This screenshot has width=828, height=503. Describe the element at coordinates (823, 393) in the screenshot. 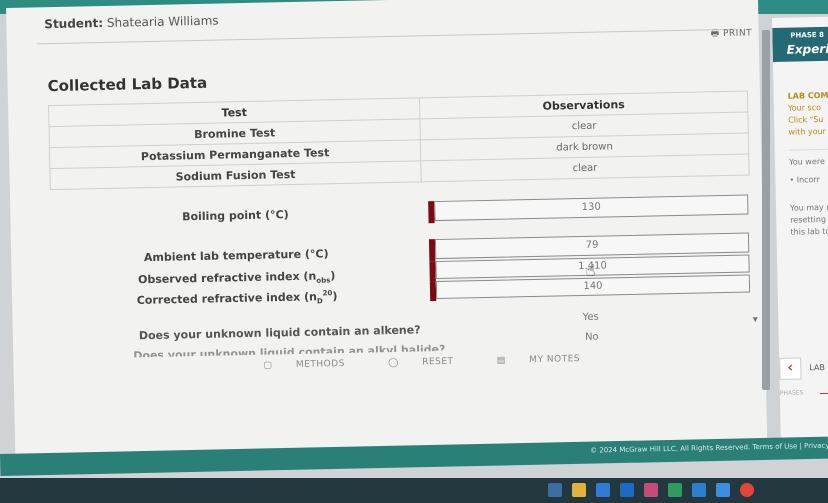

I see `phase-progress-line` at that location.